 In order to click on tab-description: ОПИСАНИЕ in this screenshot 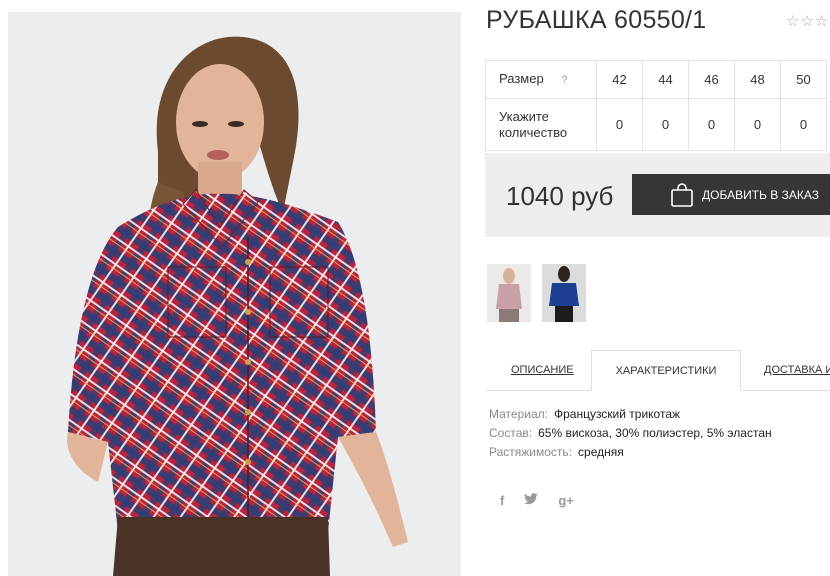, I will do `click(542, 370)`.